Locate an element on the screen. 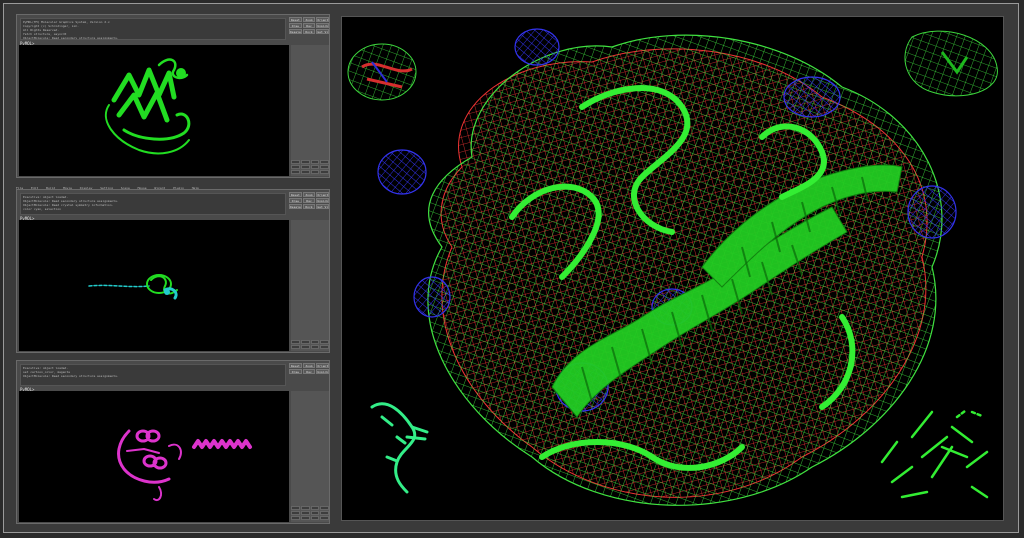 The image size is (1024, 538). control-buttons: Reset Zoom Orient Draw Ray Unpick is located at coordinates (309, 368).